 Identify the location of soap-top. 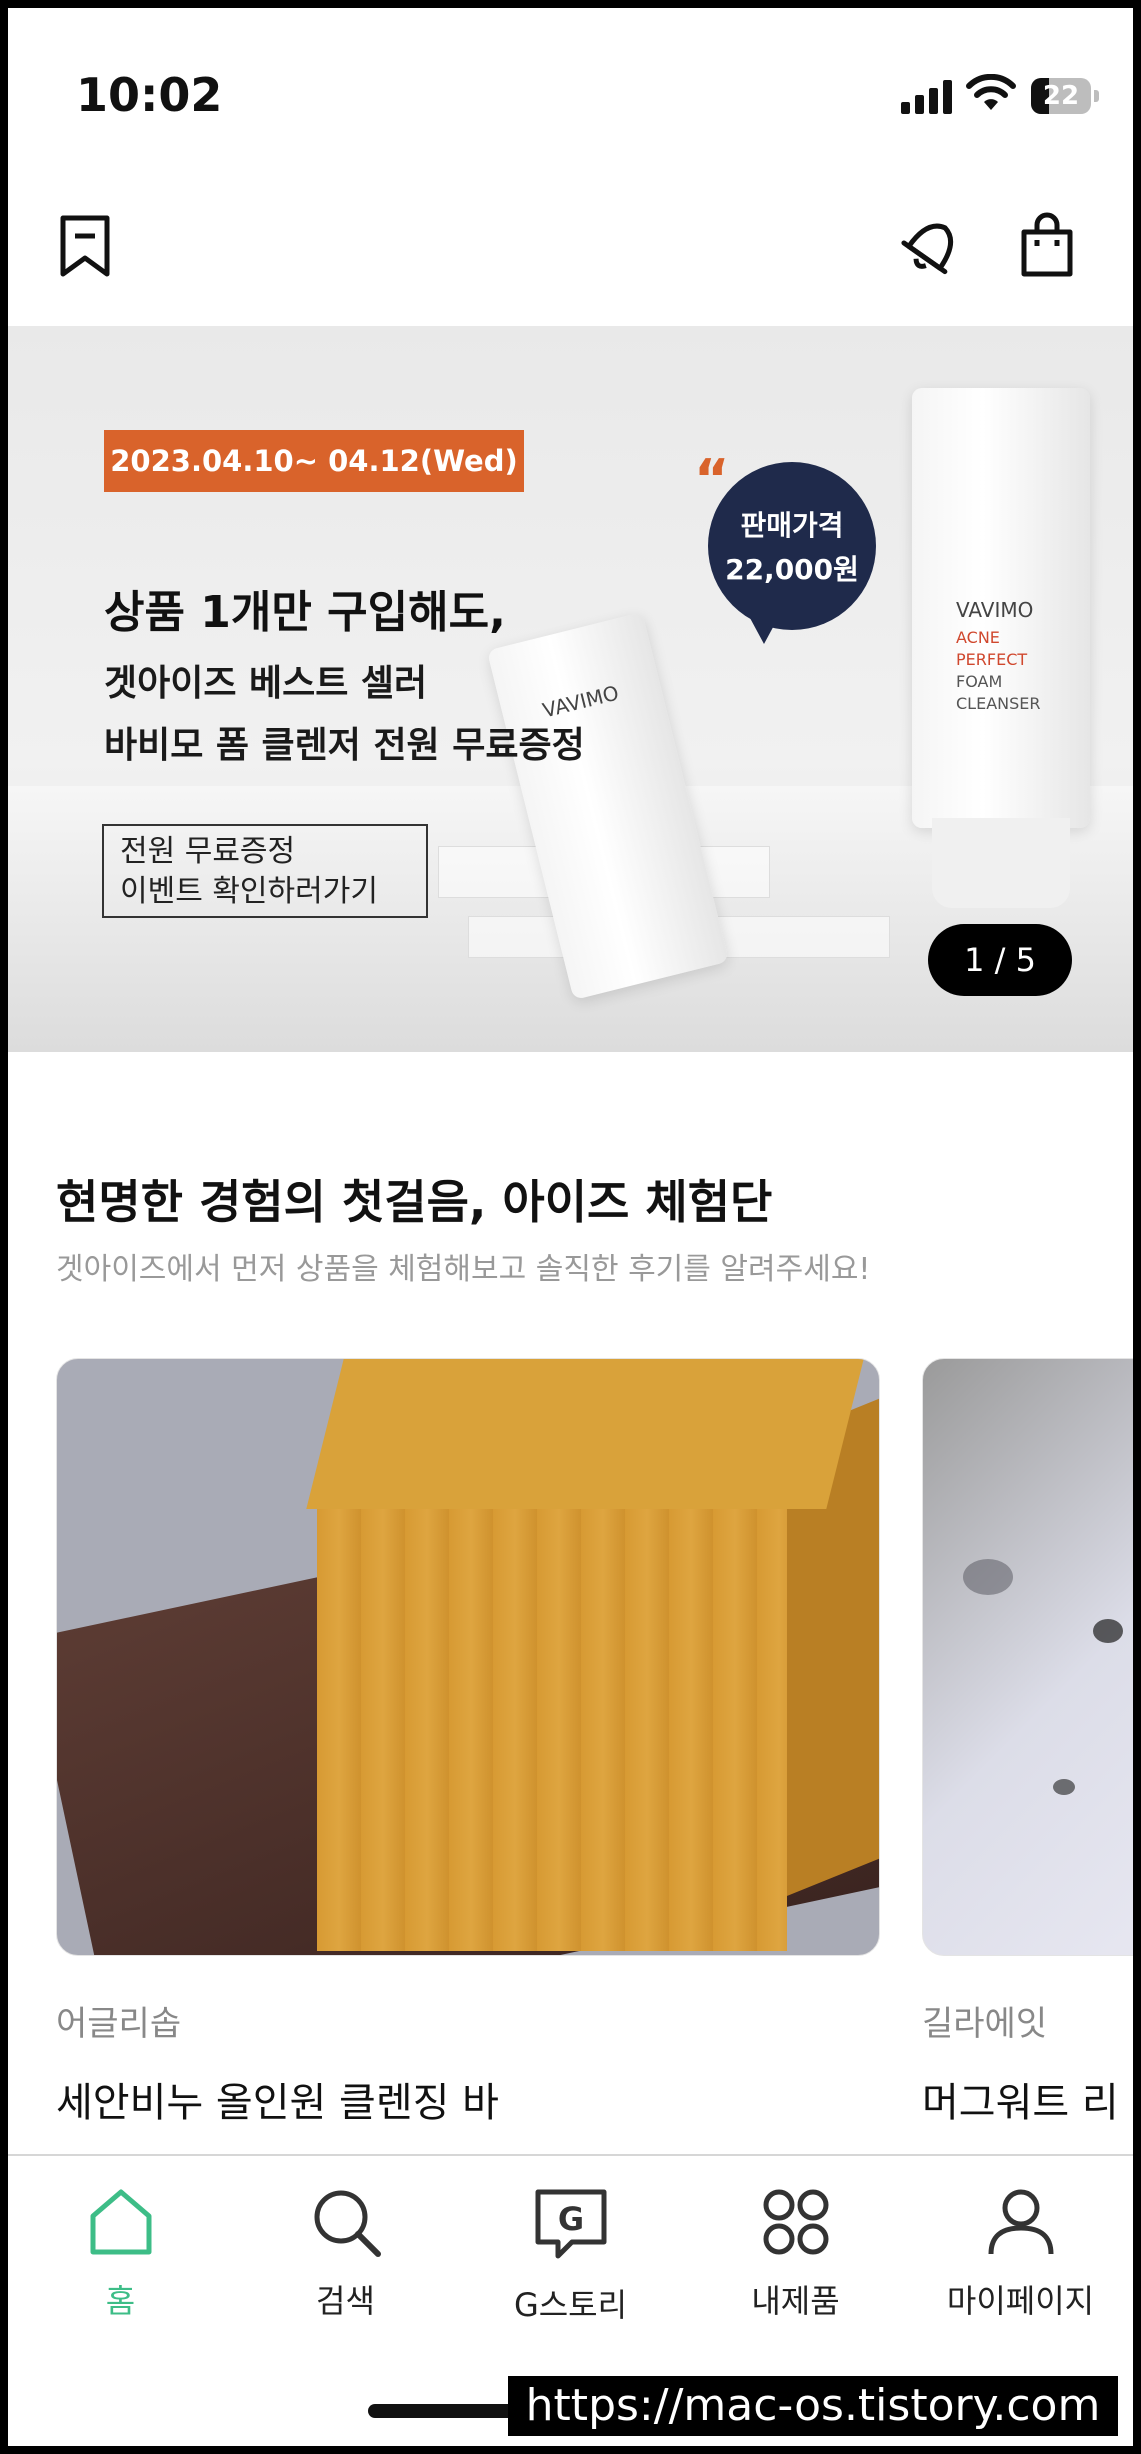
(585, 1434).